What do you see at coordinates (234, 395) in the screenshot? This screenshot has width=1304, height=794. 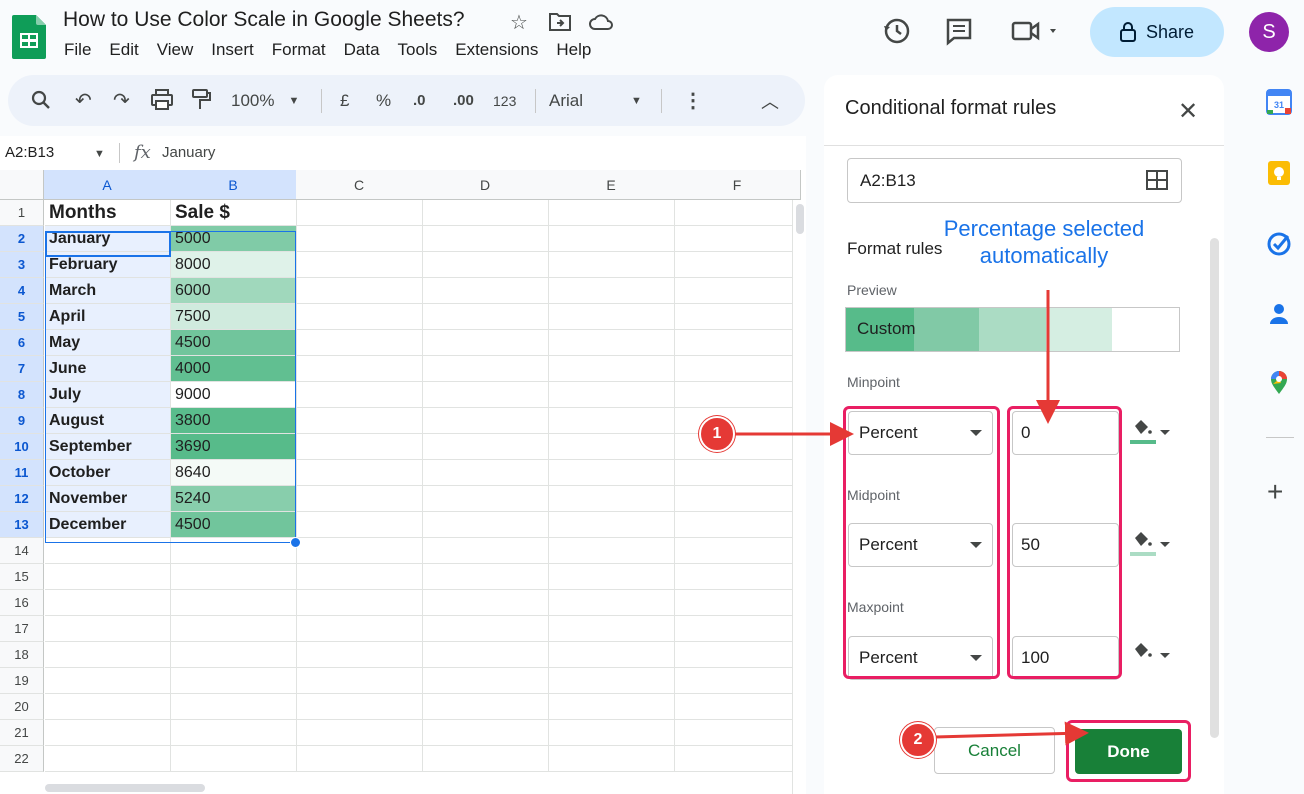 I see `cell: 9000` at bounding box center [234, 395].